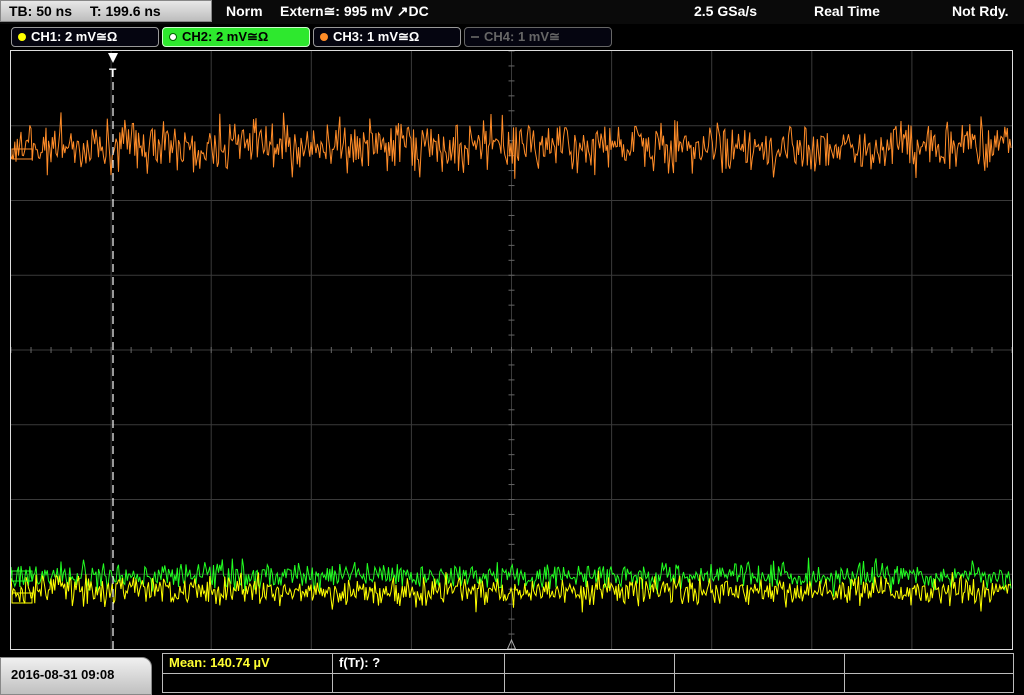 Image resolution: width=1024 pixels, height=695 pixels. Describe the element at coordinates (847, 11) in the screenshot. I see `acquisition-mode: Real Time` at that location.